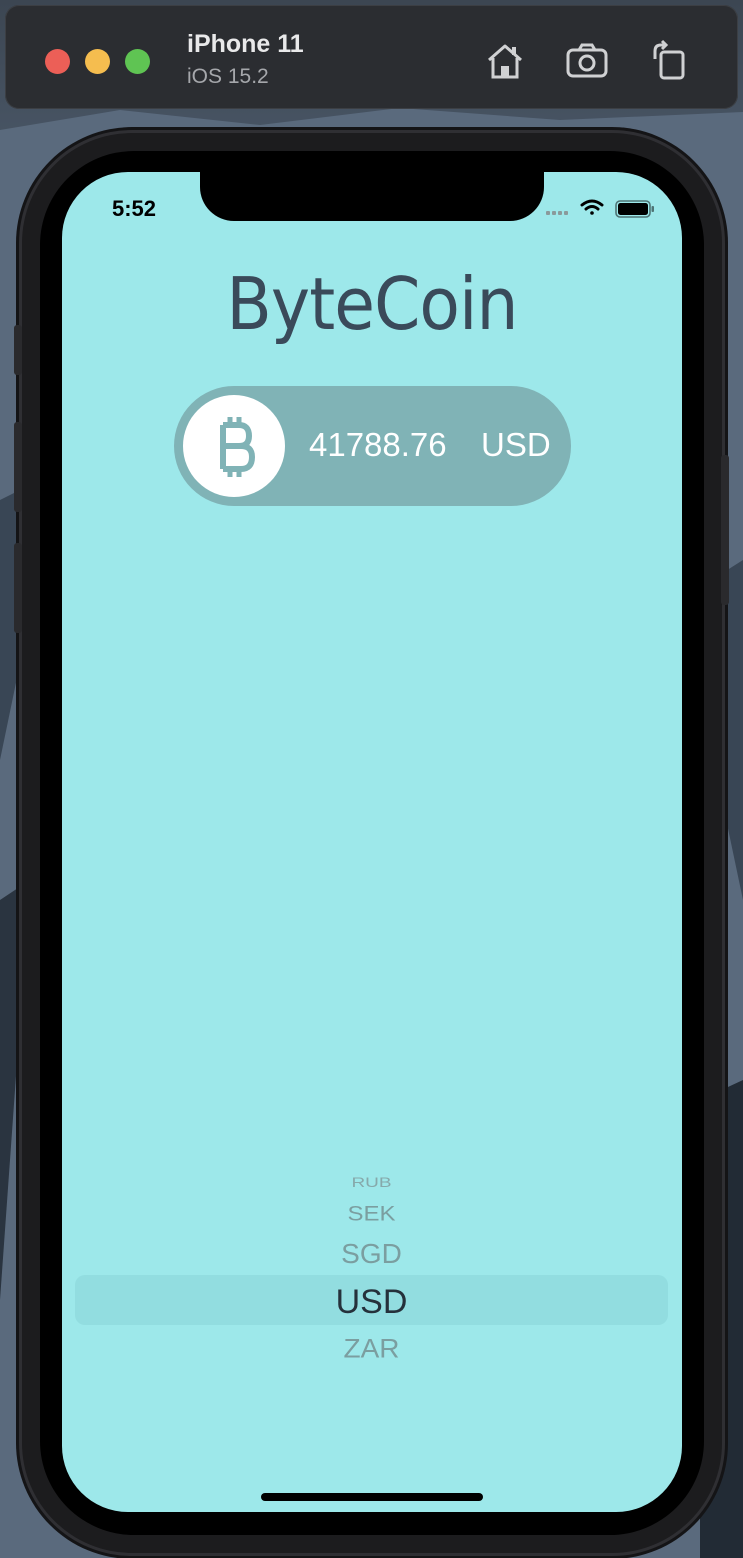 This screenshot has height=1558, width=743. What do you see at coordinates (725, 530) in the screenshot?
I see `power-button` at bounding box center [725, 530].